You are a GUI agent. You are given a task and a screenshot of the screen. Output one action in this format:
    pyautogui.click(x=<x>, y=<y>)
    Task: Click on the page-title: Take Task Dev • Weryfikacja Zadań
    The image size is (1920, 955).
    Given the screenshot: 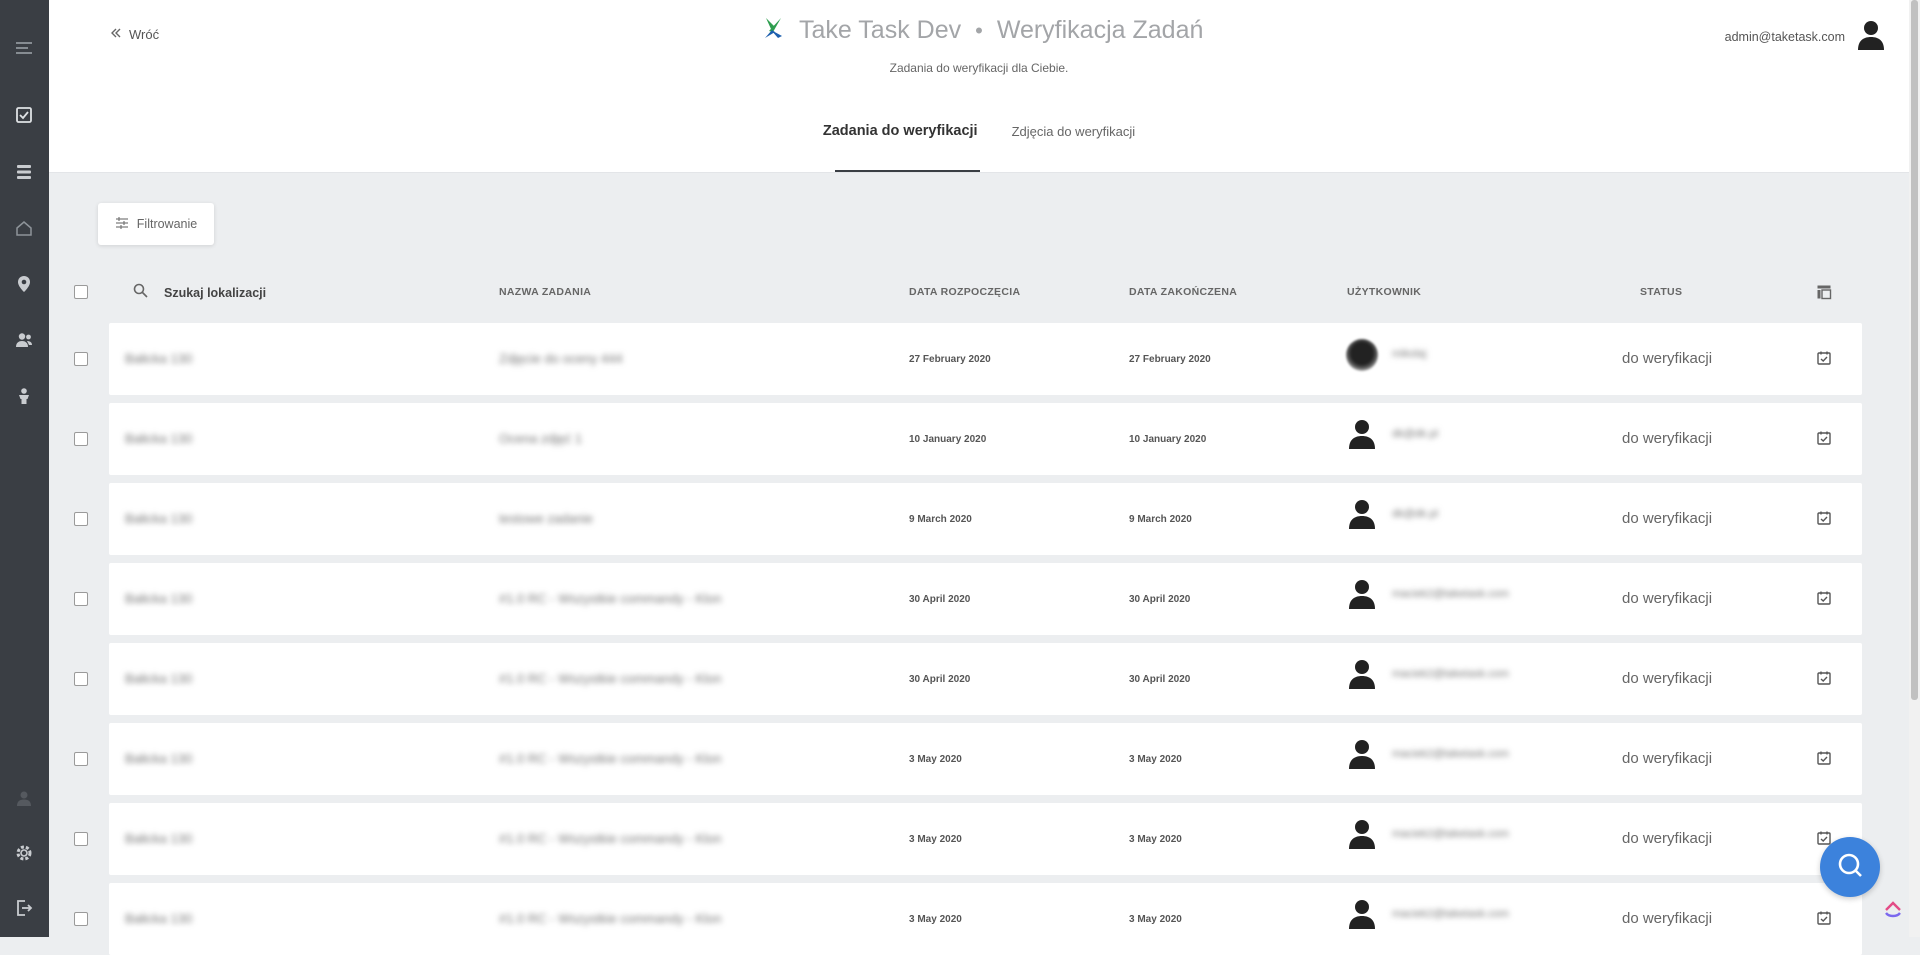 What is the action you would take?
    pyautogui.click(x=983, y=30)
    